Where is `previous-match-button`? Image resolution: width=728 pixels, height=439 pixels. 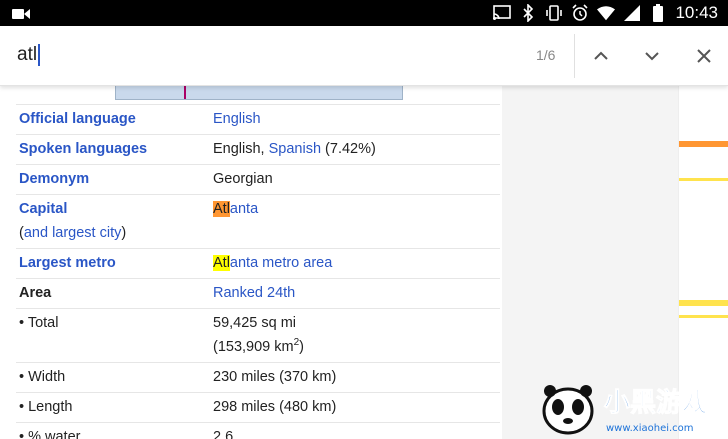
previous-match-button is located at coordinates (601, 56).